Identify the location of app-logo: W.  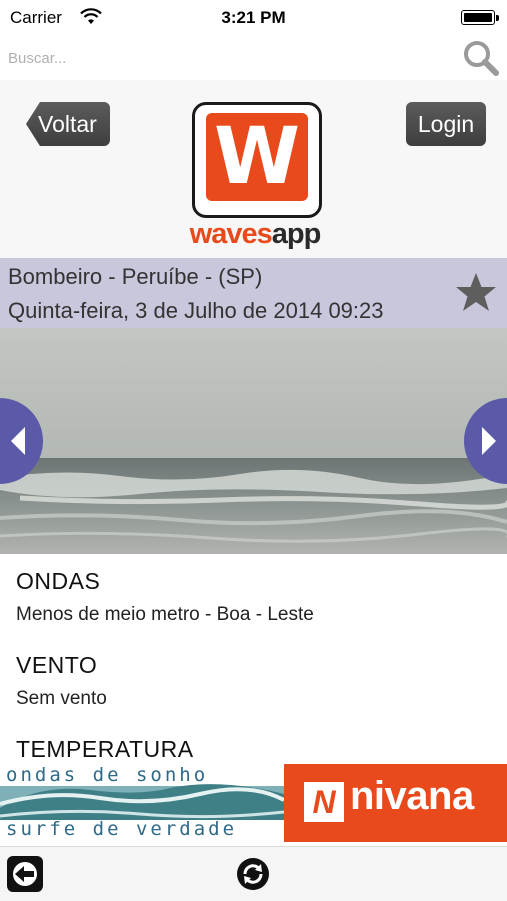
(257, 160).